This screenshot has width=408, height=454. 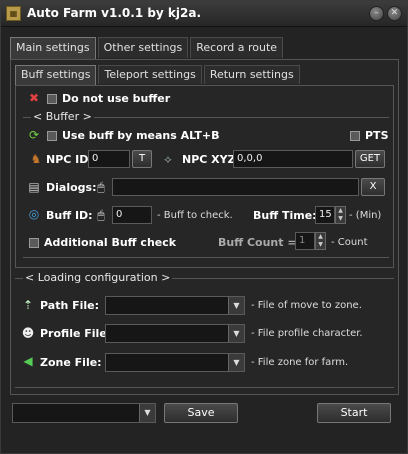 I want to click on zone-file-combo: ▼, so click(x=175, y=362).